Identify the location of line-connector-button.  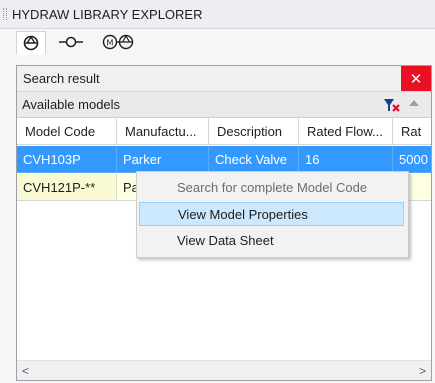
(71, 42).